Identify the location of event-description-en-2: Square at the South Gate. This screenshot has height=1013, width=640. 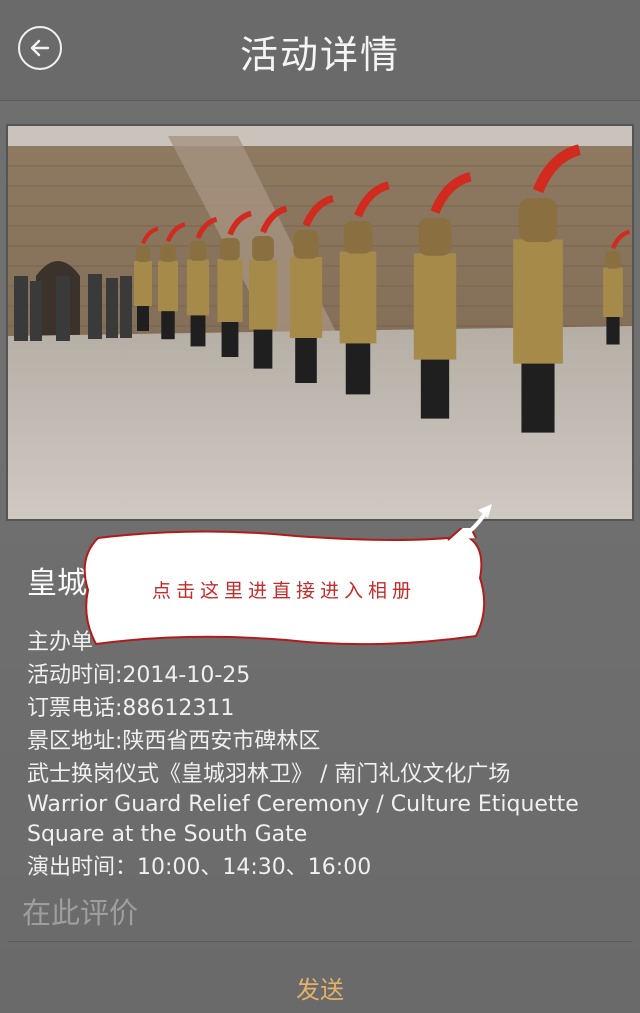
(167, 834).